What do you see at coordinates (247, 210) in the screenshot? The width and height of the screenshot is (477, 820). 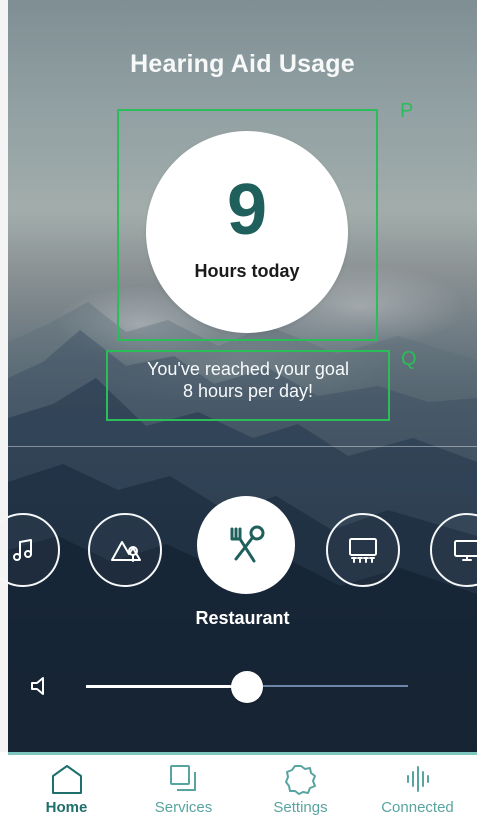 I see `usage-hours-value: 9` at bounding box center [247, 210].